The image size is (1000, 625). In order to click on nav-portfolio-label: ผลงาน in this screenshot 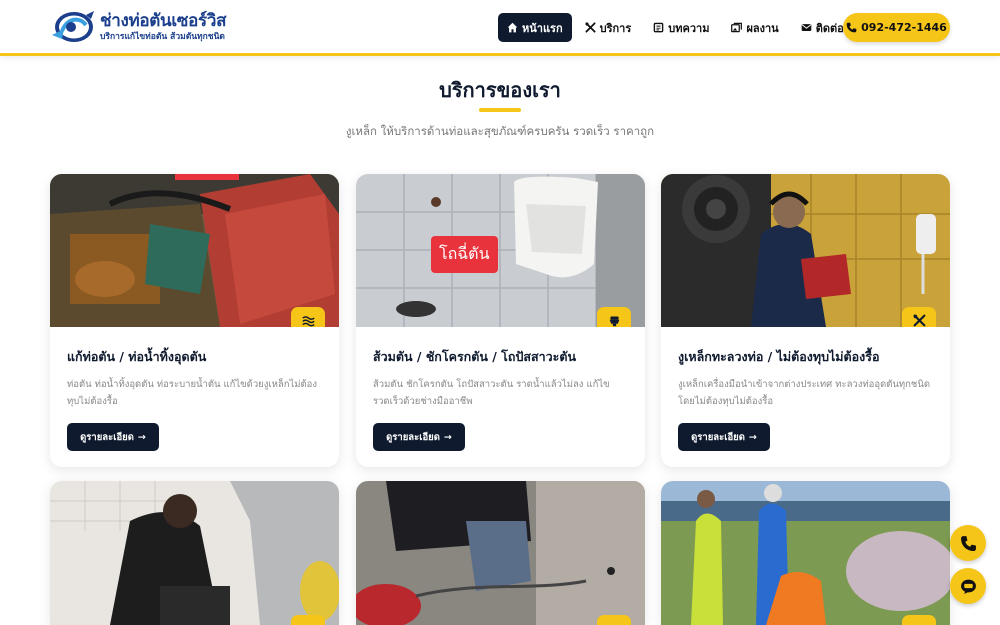, I will do `click(762, 28)`.